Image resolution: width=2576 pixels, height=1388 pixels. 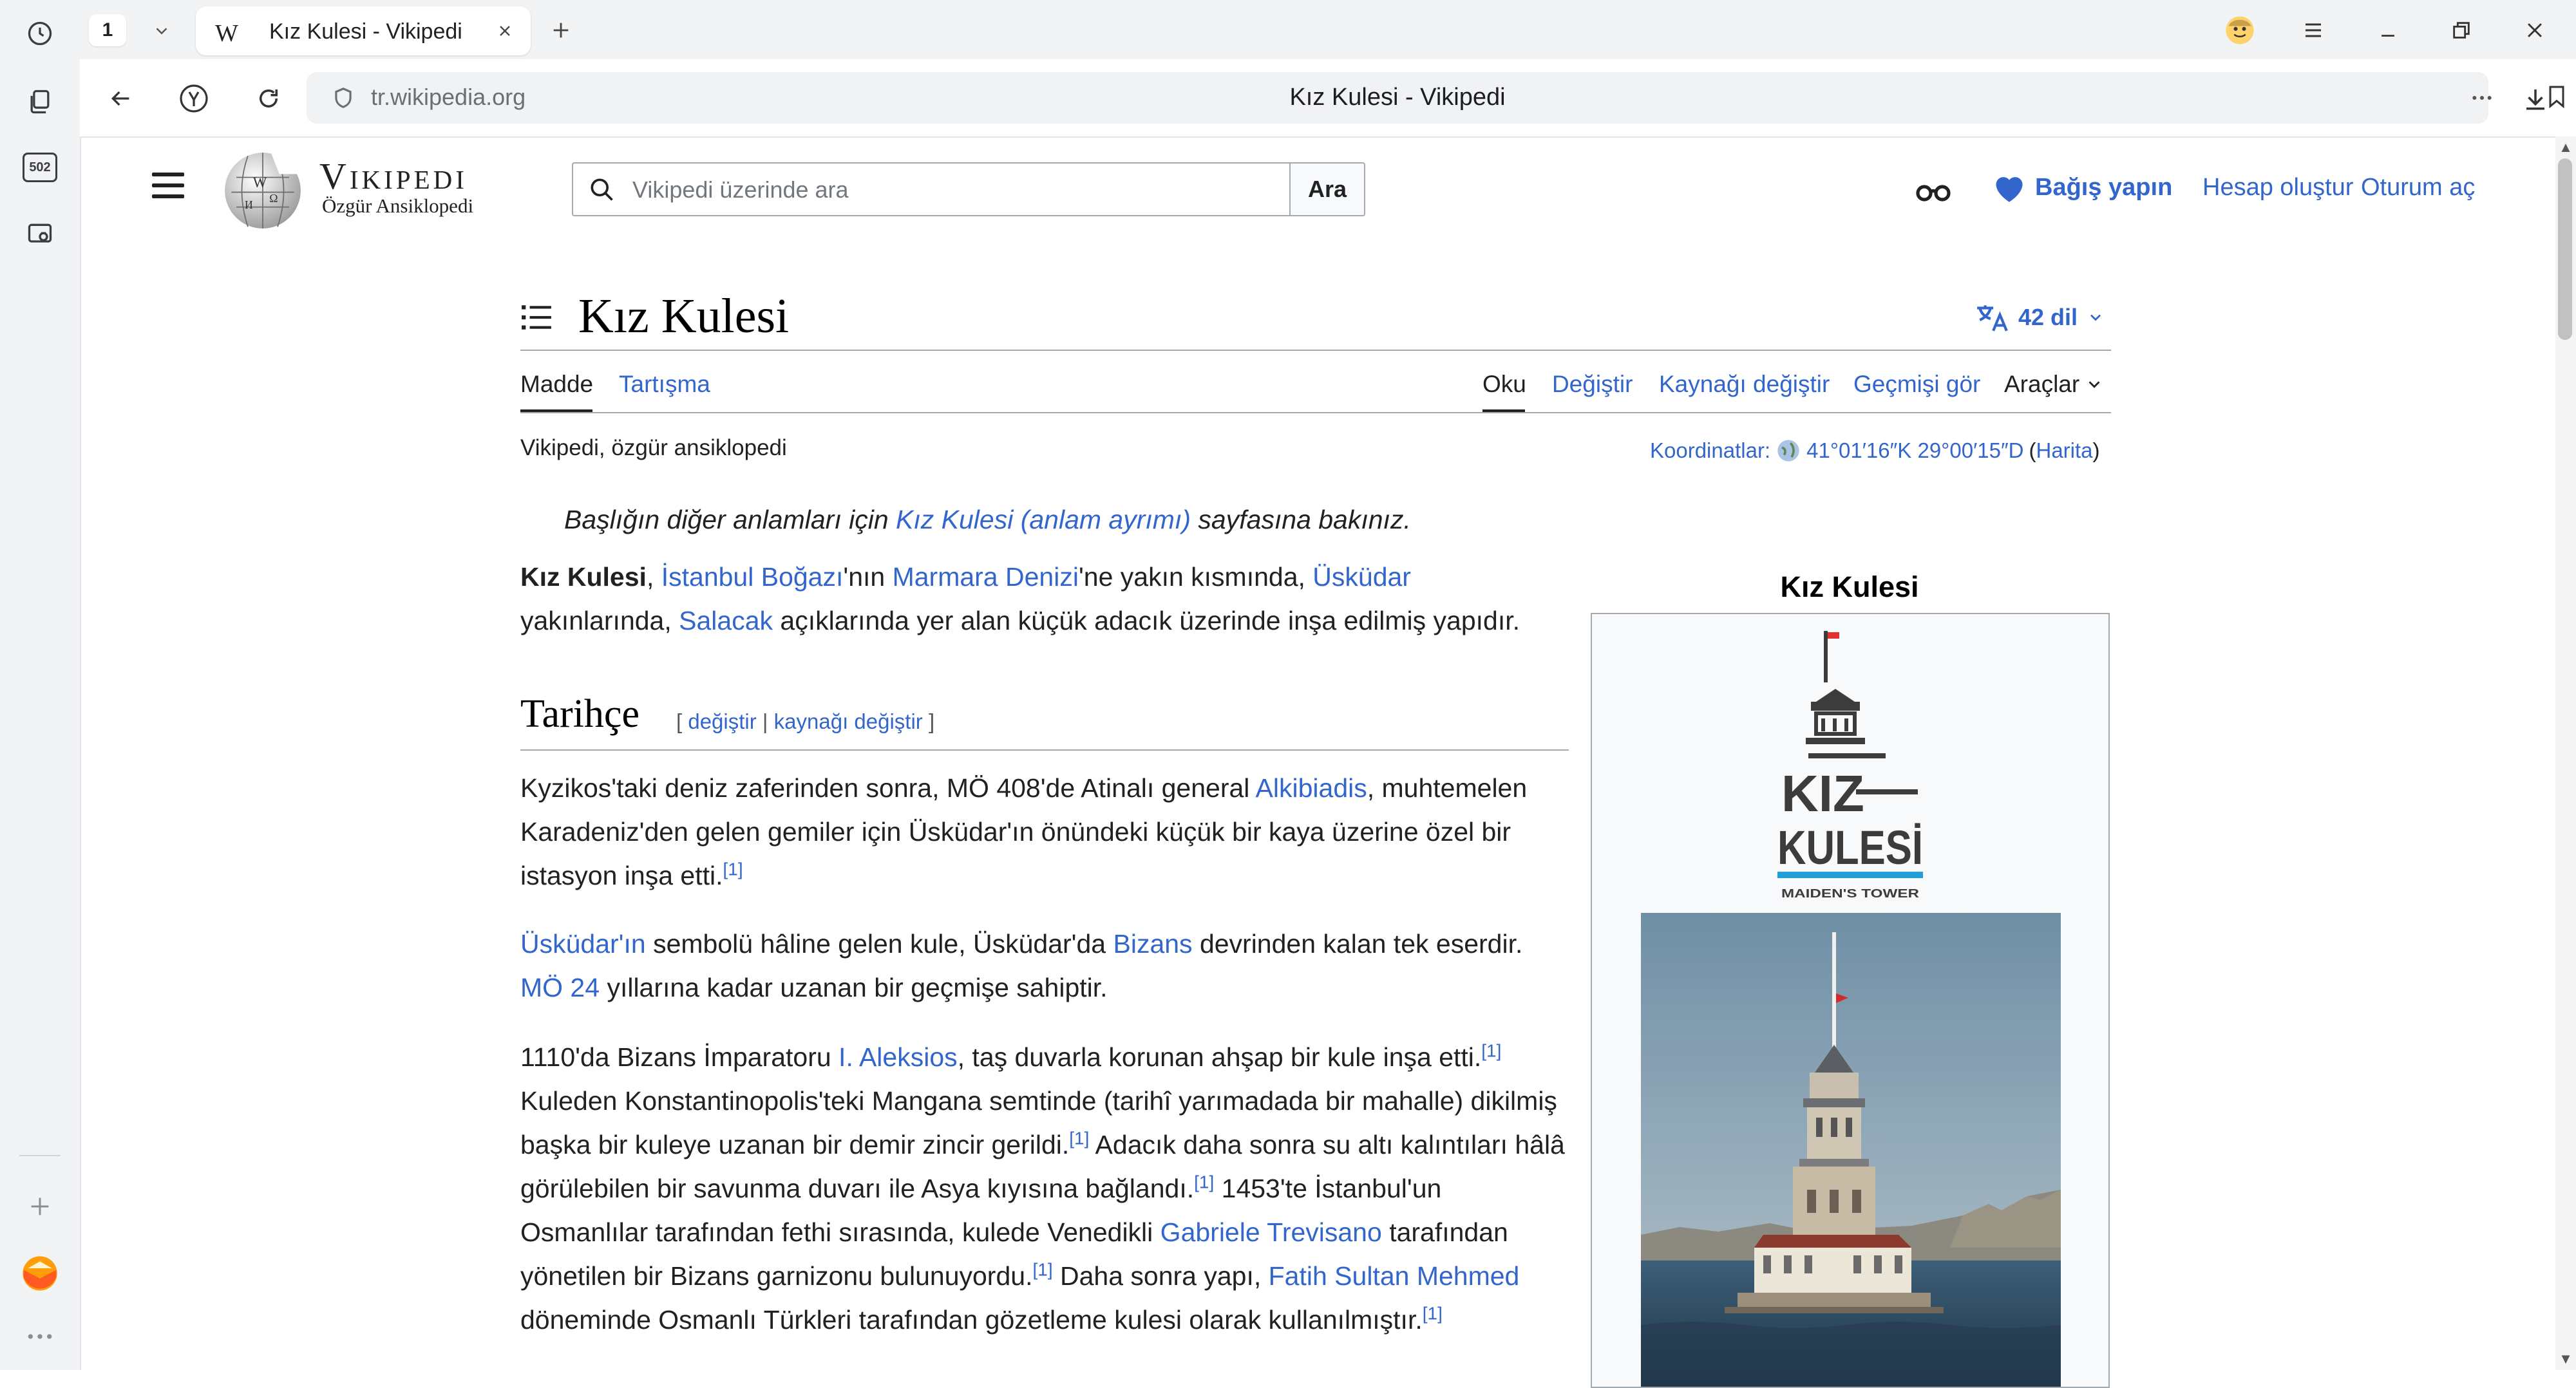 I want to click on coordinates-label: Koordinatlar:, so click(x=1710, y=450).